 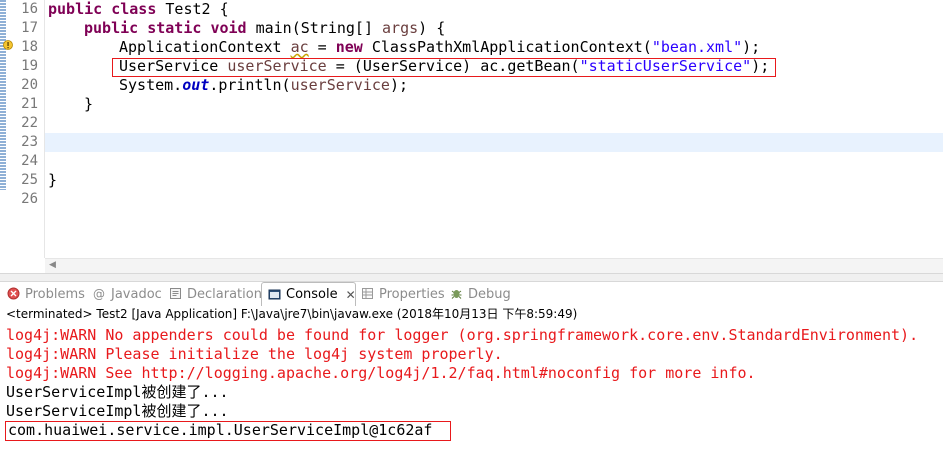 I want to click on javadoc-icon: @, so click(x=99, y=294).